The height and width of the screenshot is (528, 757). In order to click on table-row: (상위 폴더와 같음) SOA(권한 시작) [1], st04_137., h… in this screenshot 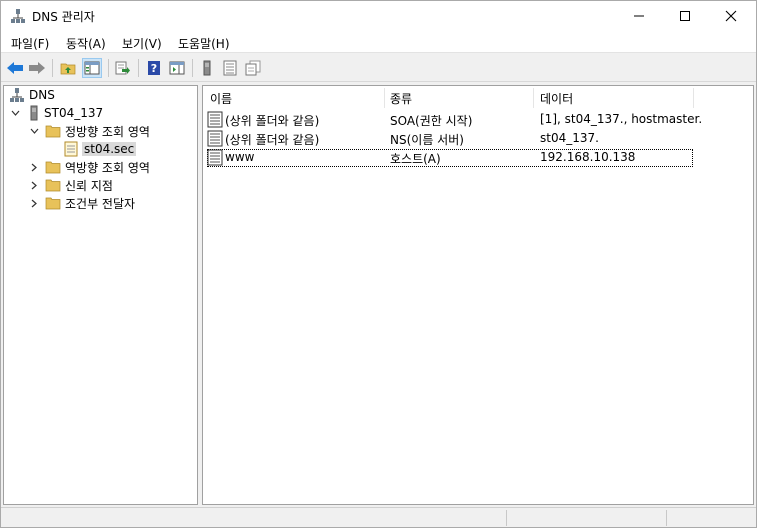, I will do `click(454, 120)`.